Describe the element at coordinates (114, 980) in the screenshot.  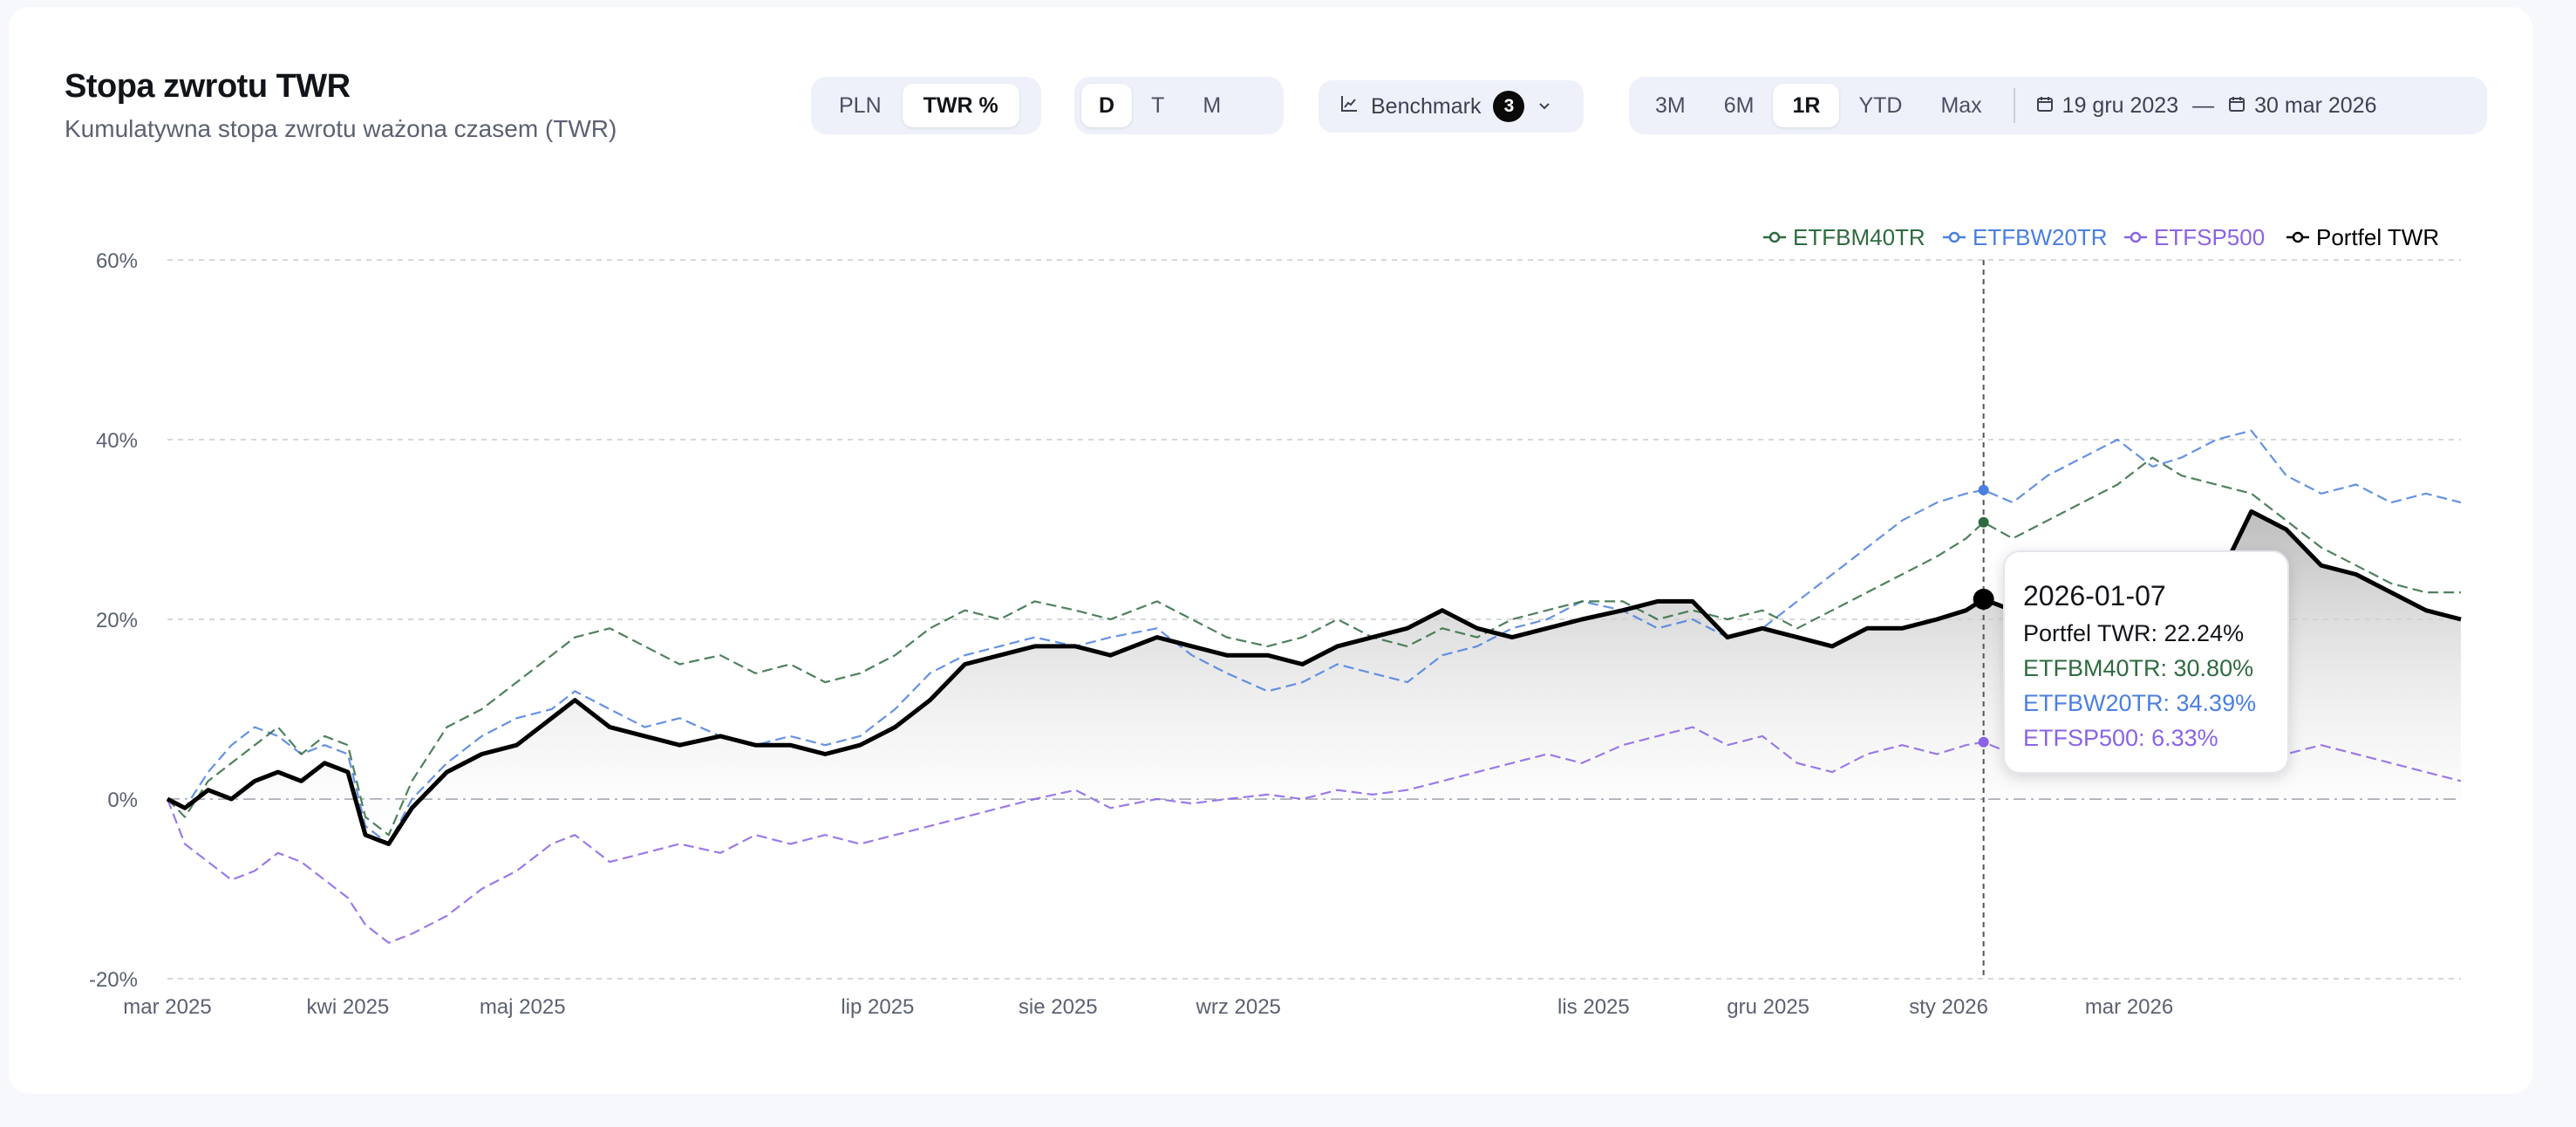
I see `y-tick-label: -20%` at that location.